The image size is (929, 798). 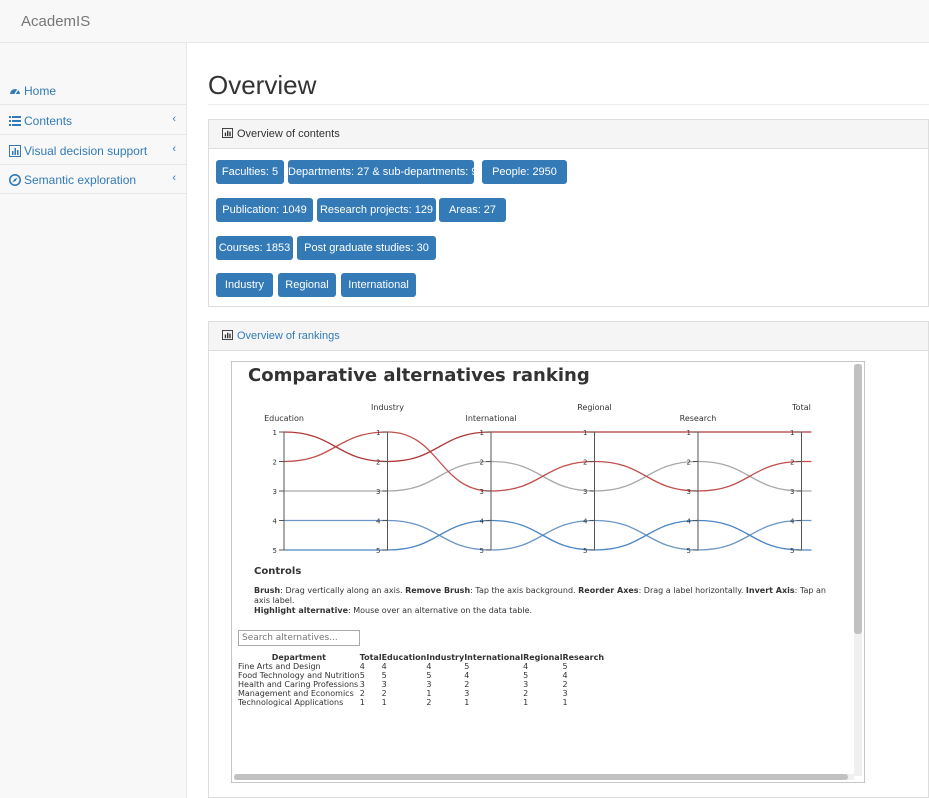 What do you see at coordinates (792, 551) in the screenshot?
I see `tick-label: 5` at bounding box center [792, 551].